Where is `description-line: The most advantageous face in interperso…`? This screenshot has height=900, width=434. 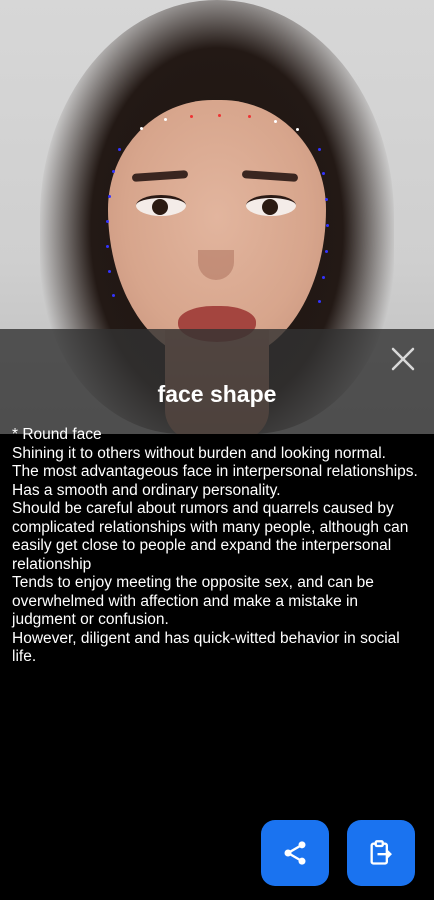 description-line: The most advantageous face in interperso… is located at coordinates (215, 471).